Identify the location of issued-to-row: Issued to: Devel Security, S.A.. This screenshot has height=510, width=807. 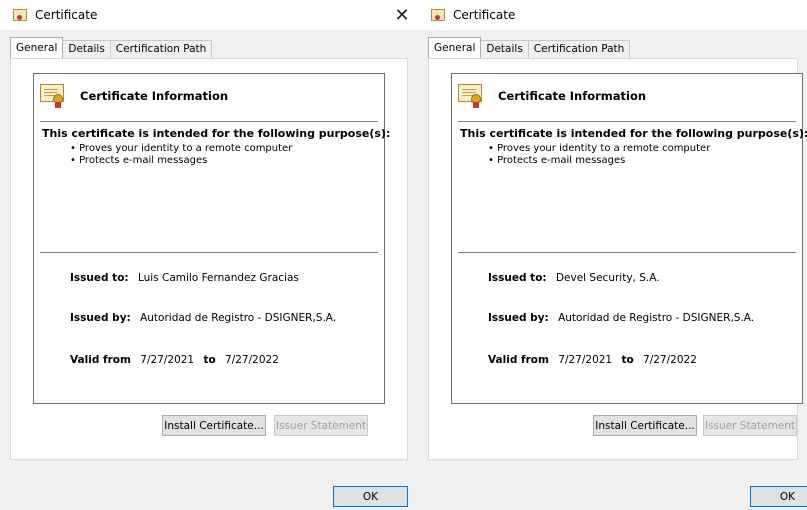
(574, 278).